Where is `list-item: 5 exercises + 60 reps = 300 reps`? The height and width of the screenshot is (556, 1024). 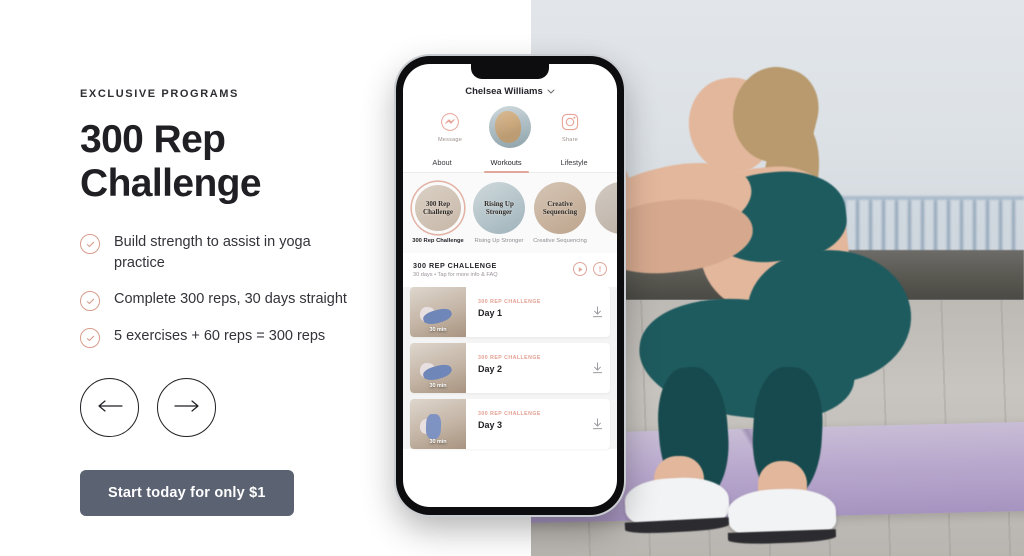 list-item: 5 exercises + 60 reps = 300 reps is located at coordinates (230, 337).